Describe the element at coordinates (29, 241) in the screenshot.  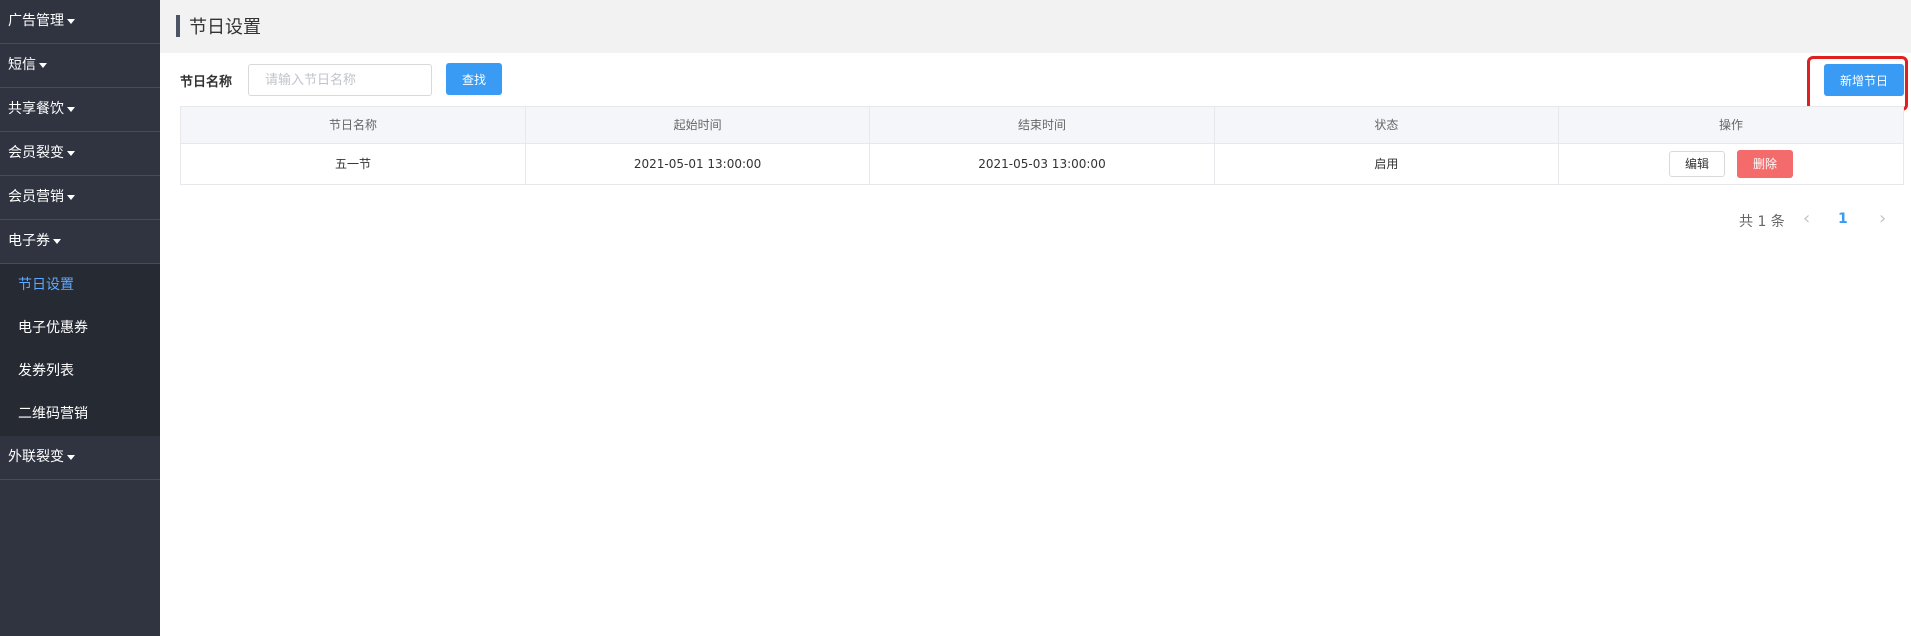
I see `sidebar-group-label: 电子券` at that location.